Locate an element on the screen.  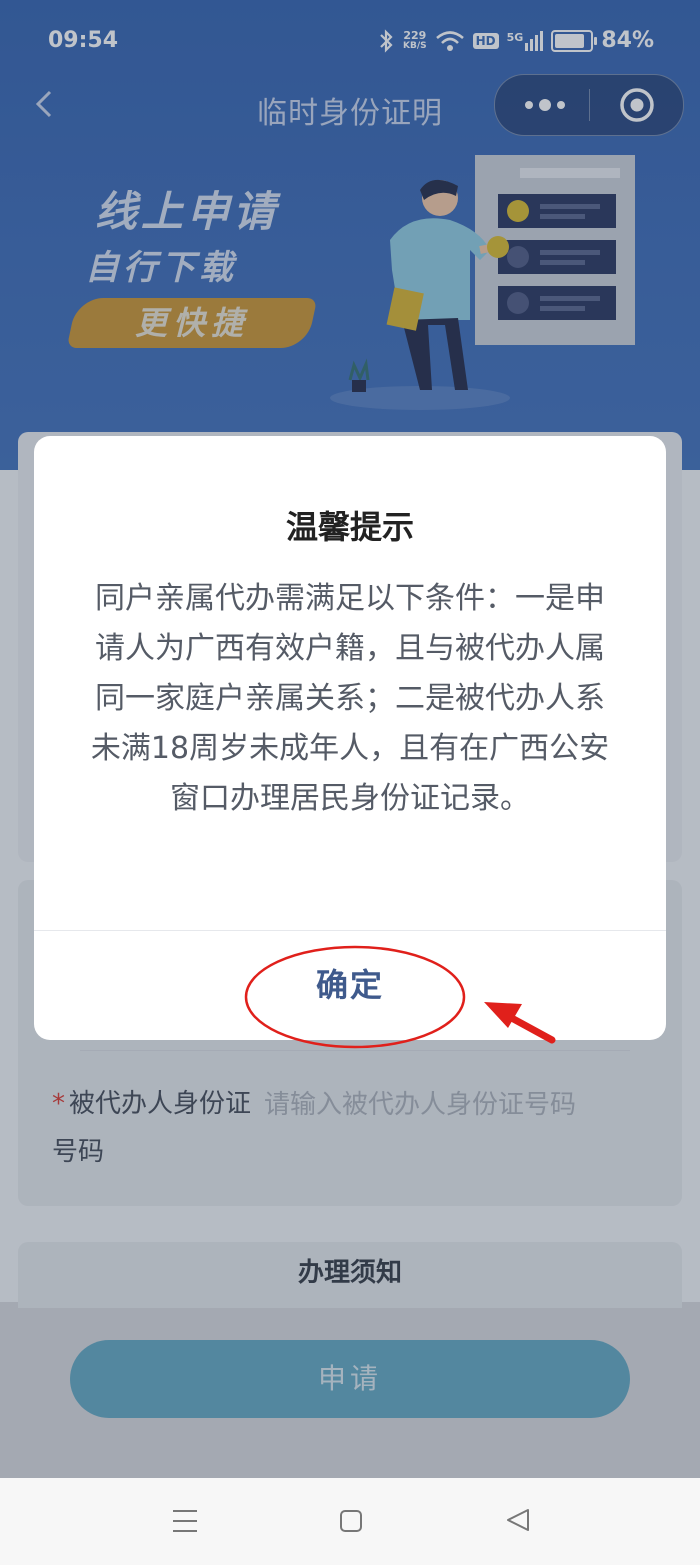
dialog-divider is located at coordinates (350, 930).